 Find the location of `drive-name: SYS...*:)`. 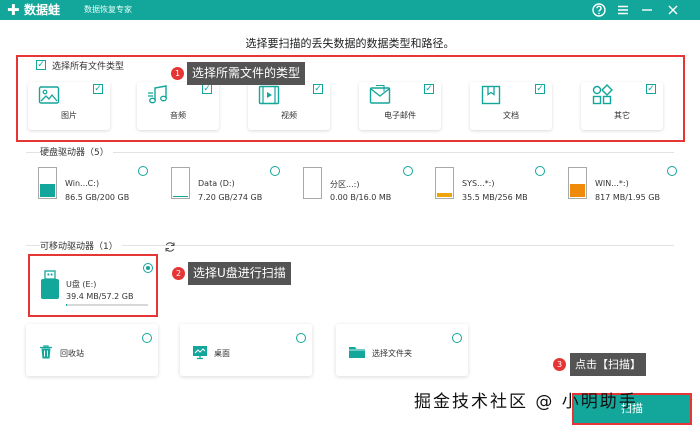

drive-name: SYS...*:) is located at coordinates (478, 183).